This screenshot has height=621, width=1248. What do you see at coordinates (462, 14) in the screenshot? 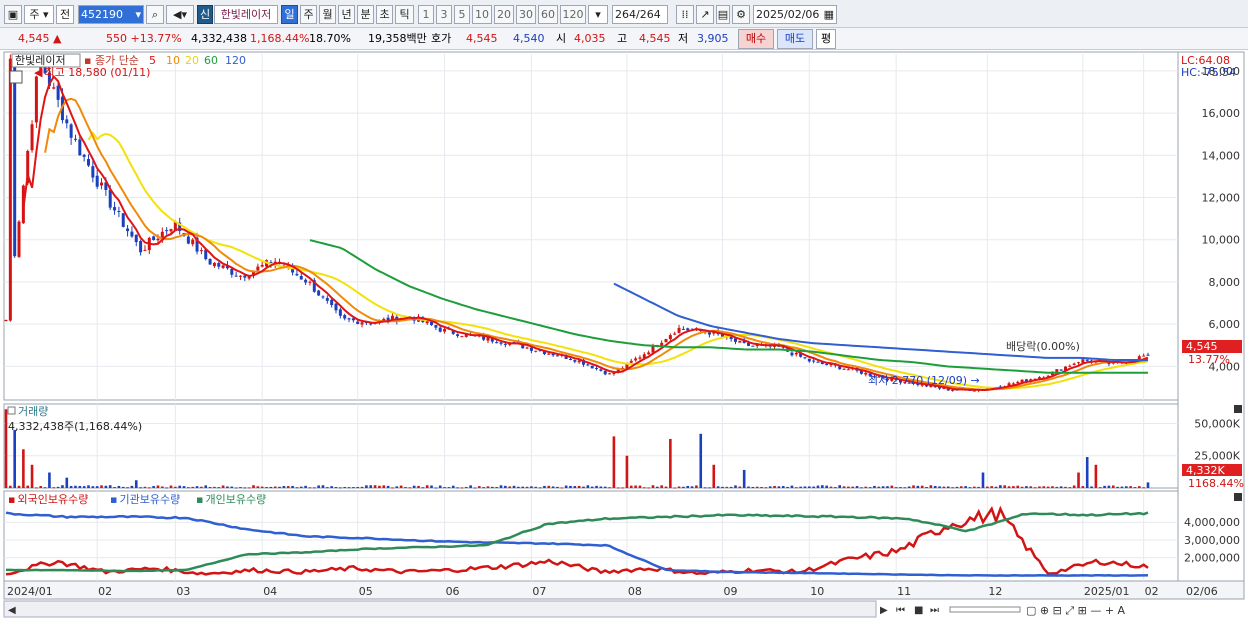
I see `interval-5: 5` at bounding box center [462, 14].